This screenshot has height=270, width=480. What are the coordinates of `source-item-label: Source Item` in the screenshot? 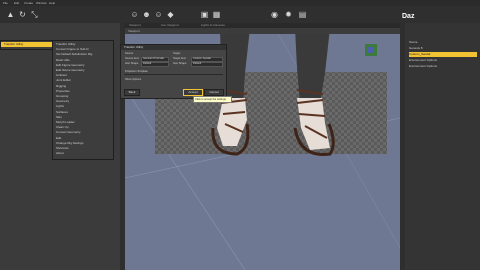 It's located at (132, 58).